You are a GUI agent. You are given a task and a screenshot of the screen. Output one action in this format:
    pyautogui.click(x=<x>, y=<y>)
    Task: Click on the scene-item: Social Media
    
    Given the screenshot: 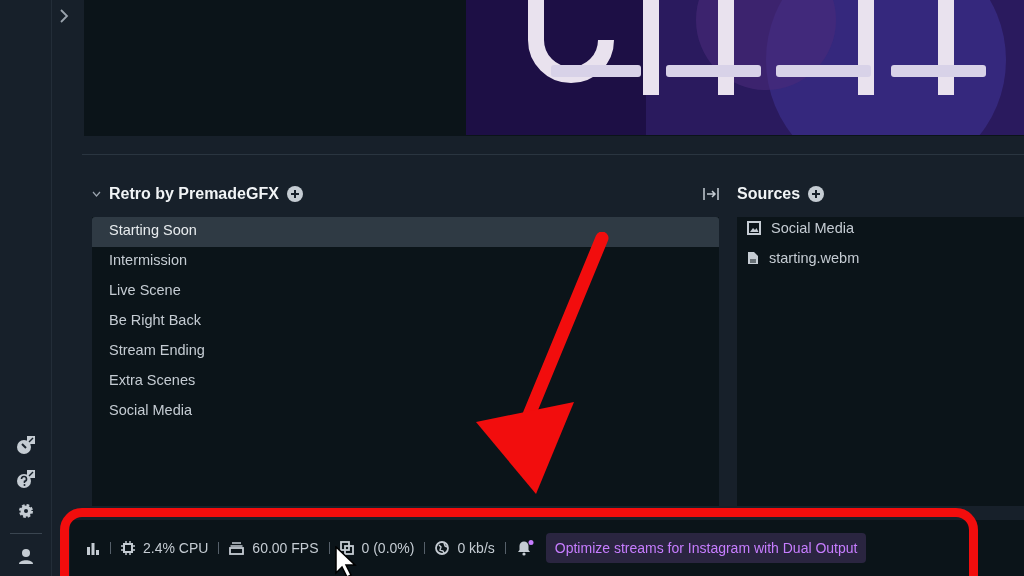 What is the action you would take?
    pyautogui.click(x=405, y=412)
    